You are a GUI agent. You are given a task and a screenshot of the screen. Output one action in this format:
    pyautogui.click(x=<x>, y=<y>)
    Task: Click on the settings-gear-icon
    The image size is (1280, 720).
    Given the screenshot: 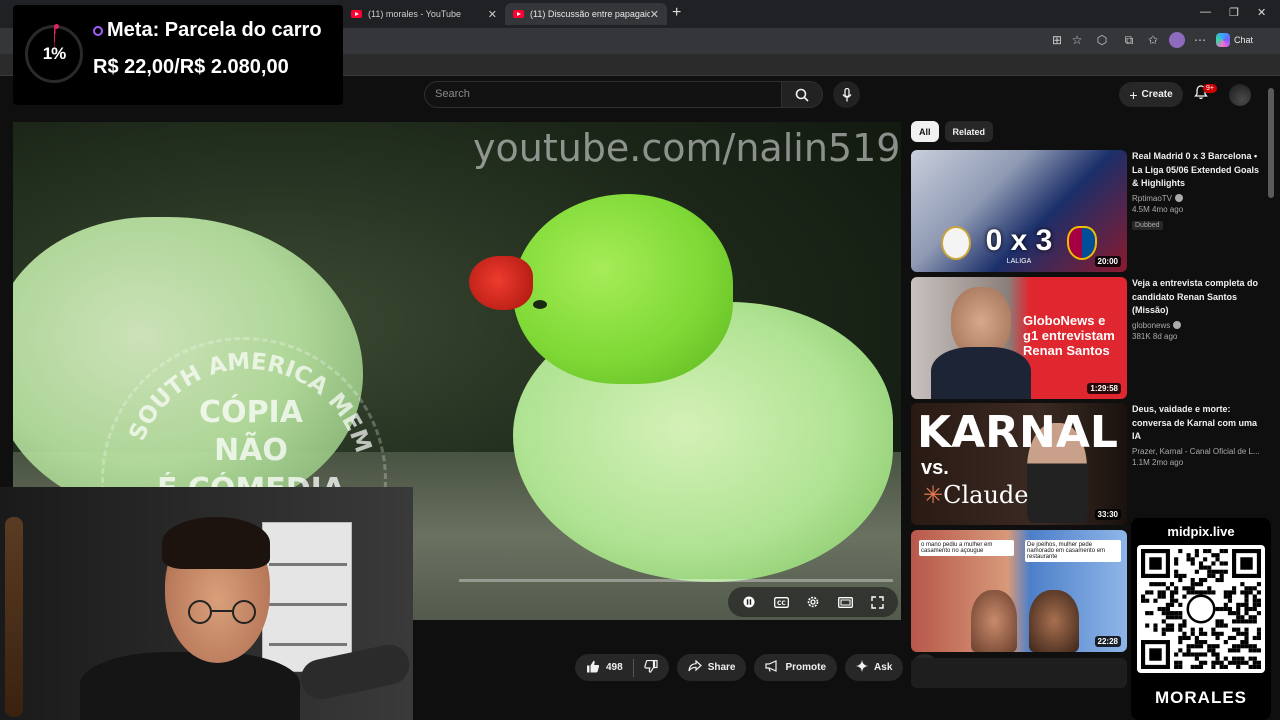 What is the action you would take?
    pyautogui.click(x=813, y=602)
    